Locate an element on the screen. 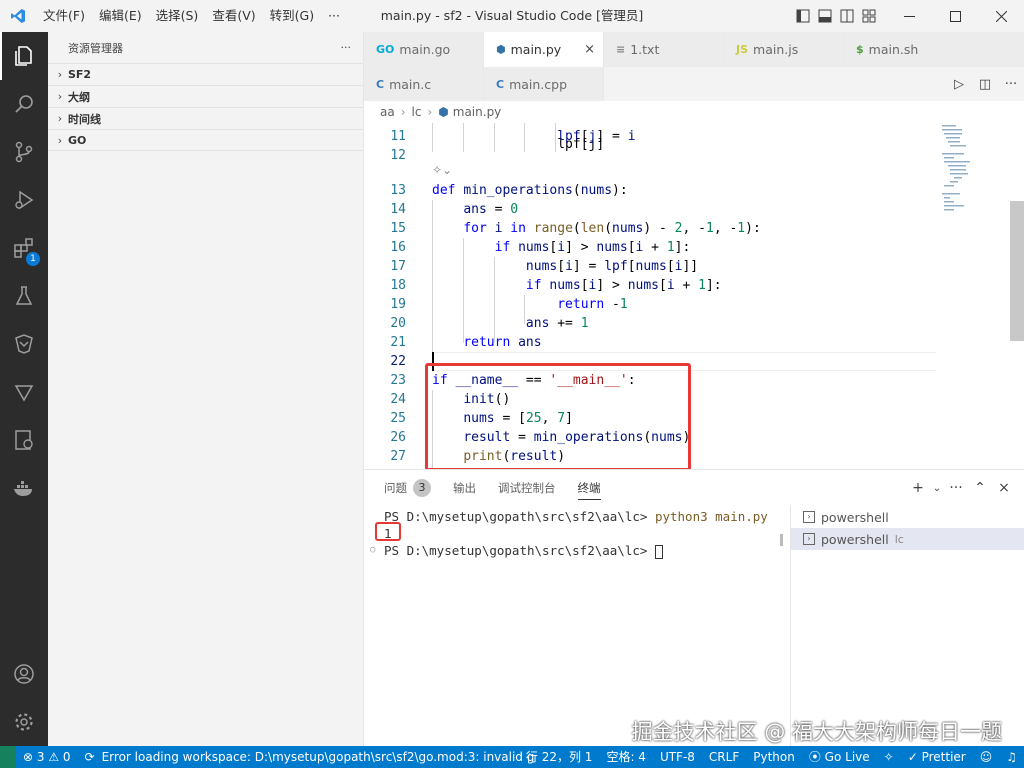  run-debug-icon is located at coordinates (24, 200).